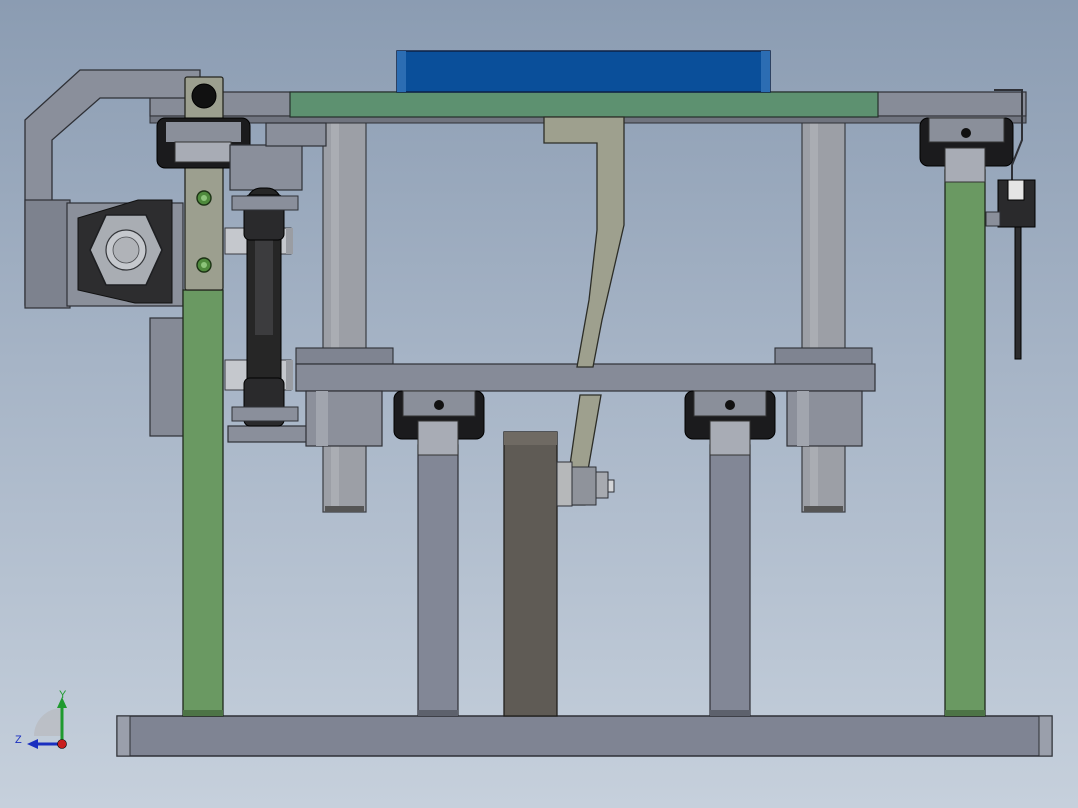 The width and height of the screenshot is (1078, 808). What do you see at coordinates (823, 315) in the screenshot?
I see `guide-shaft-right` at bounding box center [823, 315].